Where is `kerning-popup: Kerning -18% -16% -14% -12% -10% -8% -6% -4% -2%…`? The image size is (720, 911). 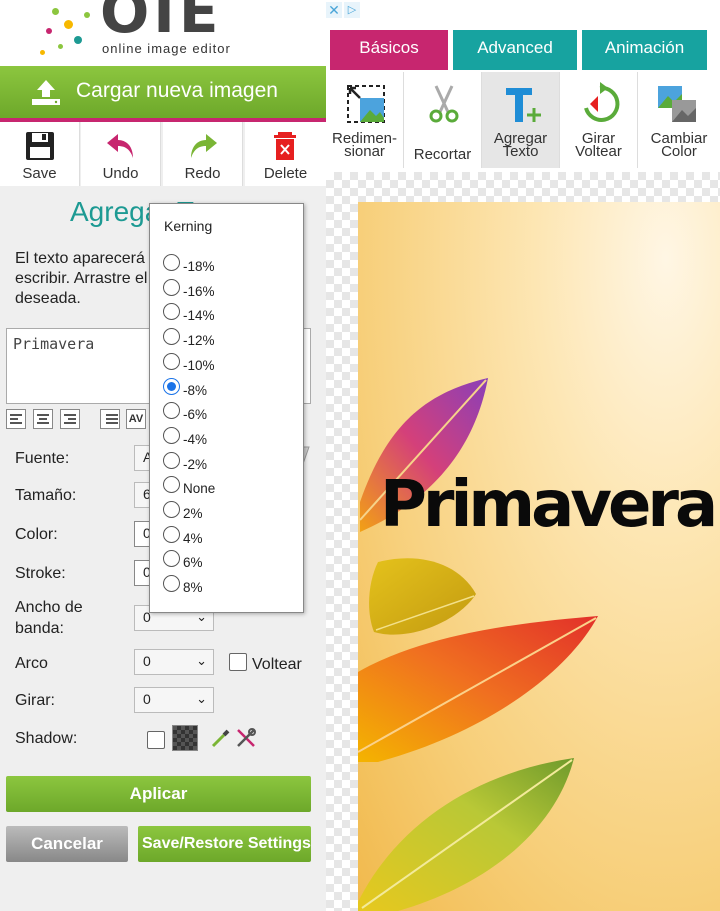
kerning-popup: Kerning -18% -16% -14% -12% -10% -8% -6% -4% -2%… is located at coordinates (226, 408).